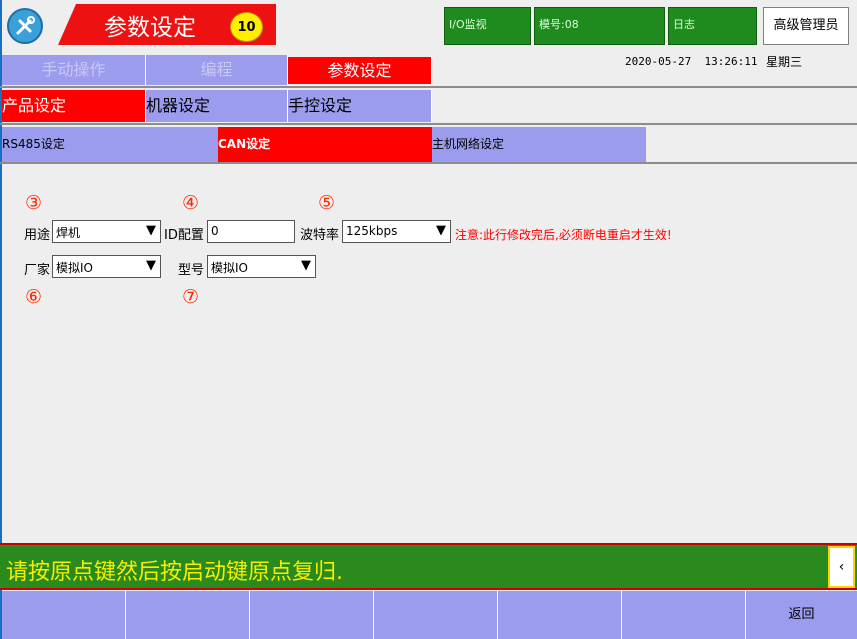 The image size is (857, 639). I want to click on usage-value: 焊机, so click(68, 233).